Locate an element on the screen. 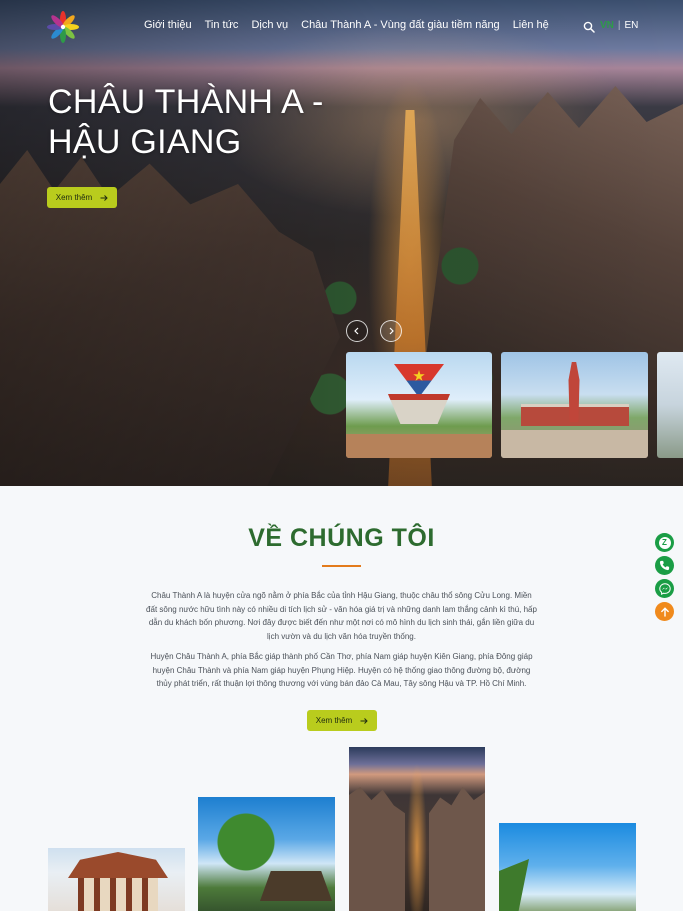 This screenshot has width=683, height=911. gallery-image-garden is located at coordinates (266, 854).